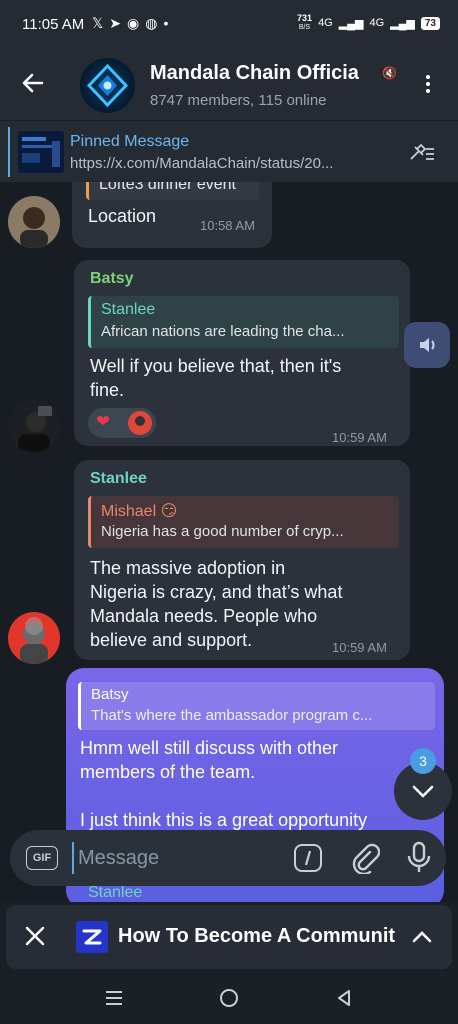  What do you see at coordinates (118, 23) in the screenshot?
I see `telegram-icon: ➤` at bounding box center [118, 23].